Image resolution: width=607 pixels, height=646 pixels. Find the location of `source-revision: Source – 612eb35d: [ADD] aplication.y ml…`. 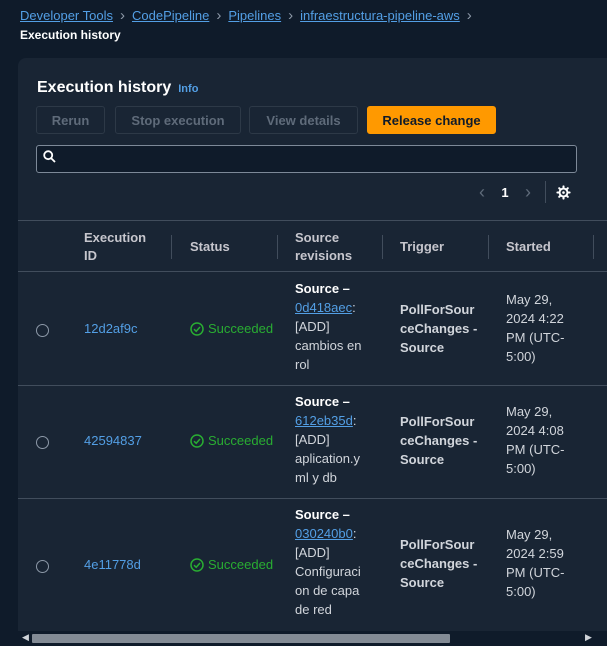

source-revision: Source – 612eb35d: [ADD] aplication.y ml… is located at coordinates (328, 439).